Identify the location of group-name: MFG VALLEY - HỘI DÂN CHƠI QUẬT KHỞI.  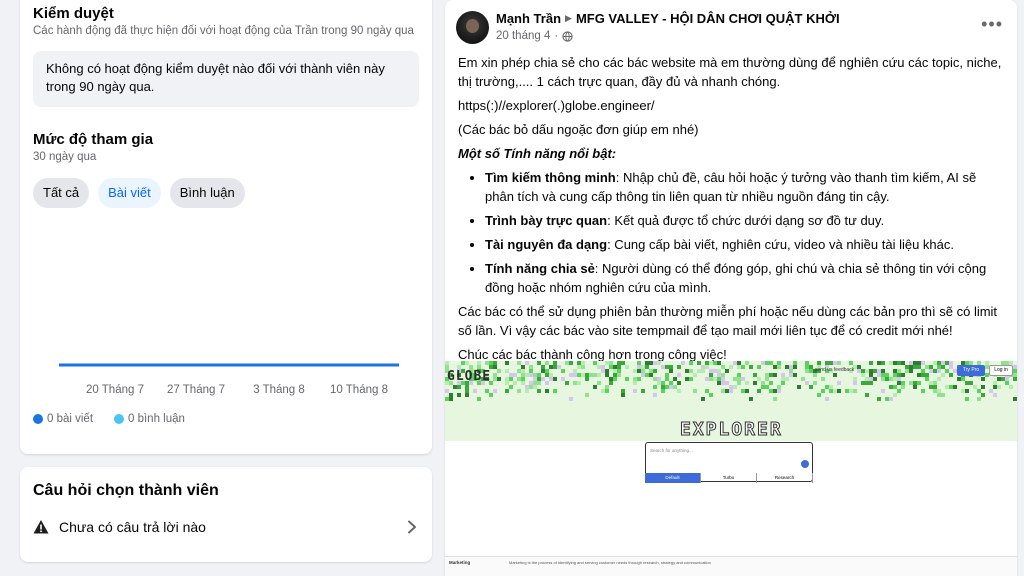
(708, 18).